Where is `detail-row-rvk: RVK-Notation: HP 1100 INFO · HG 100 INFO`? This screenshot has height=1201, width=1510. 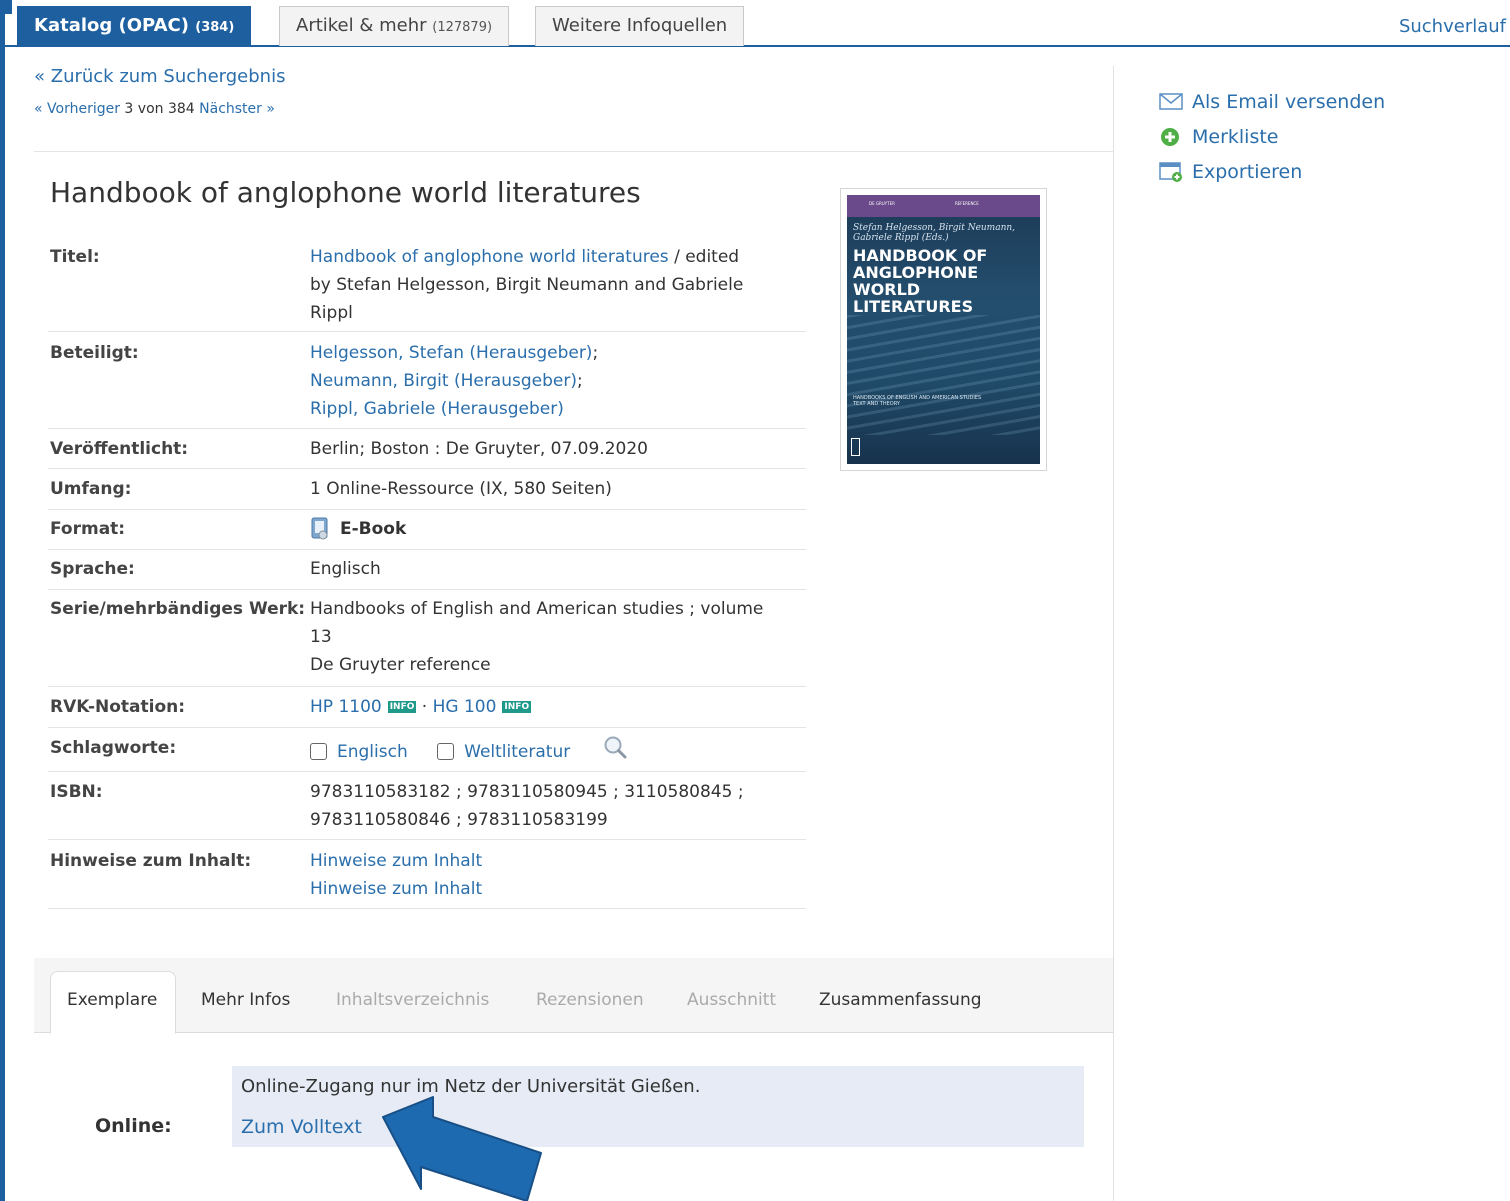
detail-row-rvk: RVK-Notation: HP 1100 INFO · HG 100 INFO is located at coordinates (427, 707).